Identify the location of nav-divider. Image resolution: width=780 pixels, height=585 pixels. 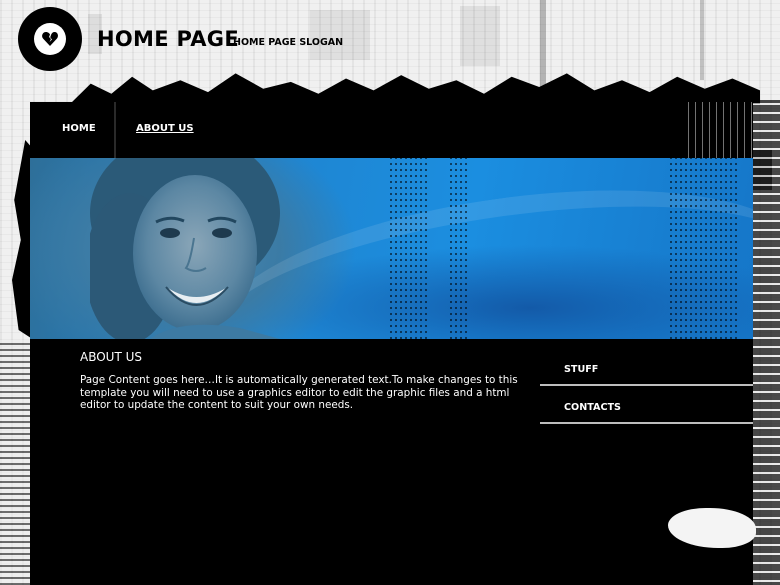
(115, 130).